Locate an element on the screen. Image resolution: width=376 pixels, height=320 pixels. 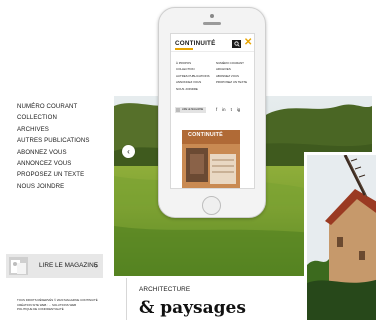
read-magazine-label: LIRE LE MAGAZINE is located at coordinates (68, 265).